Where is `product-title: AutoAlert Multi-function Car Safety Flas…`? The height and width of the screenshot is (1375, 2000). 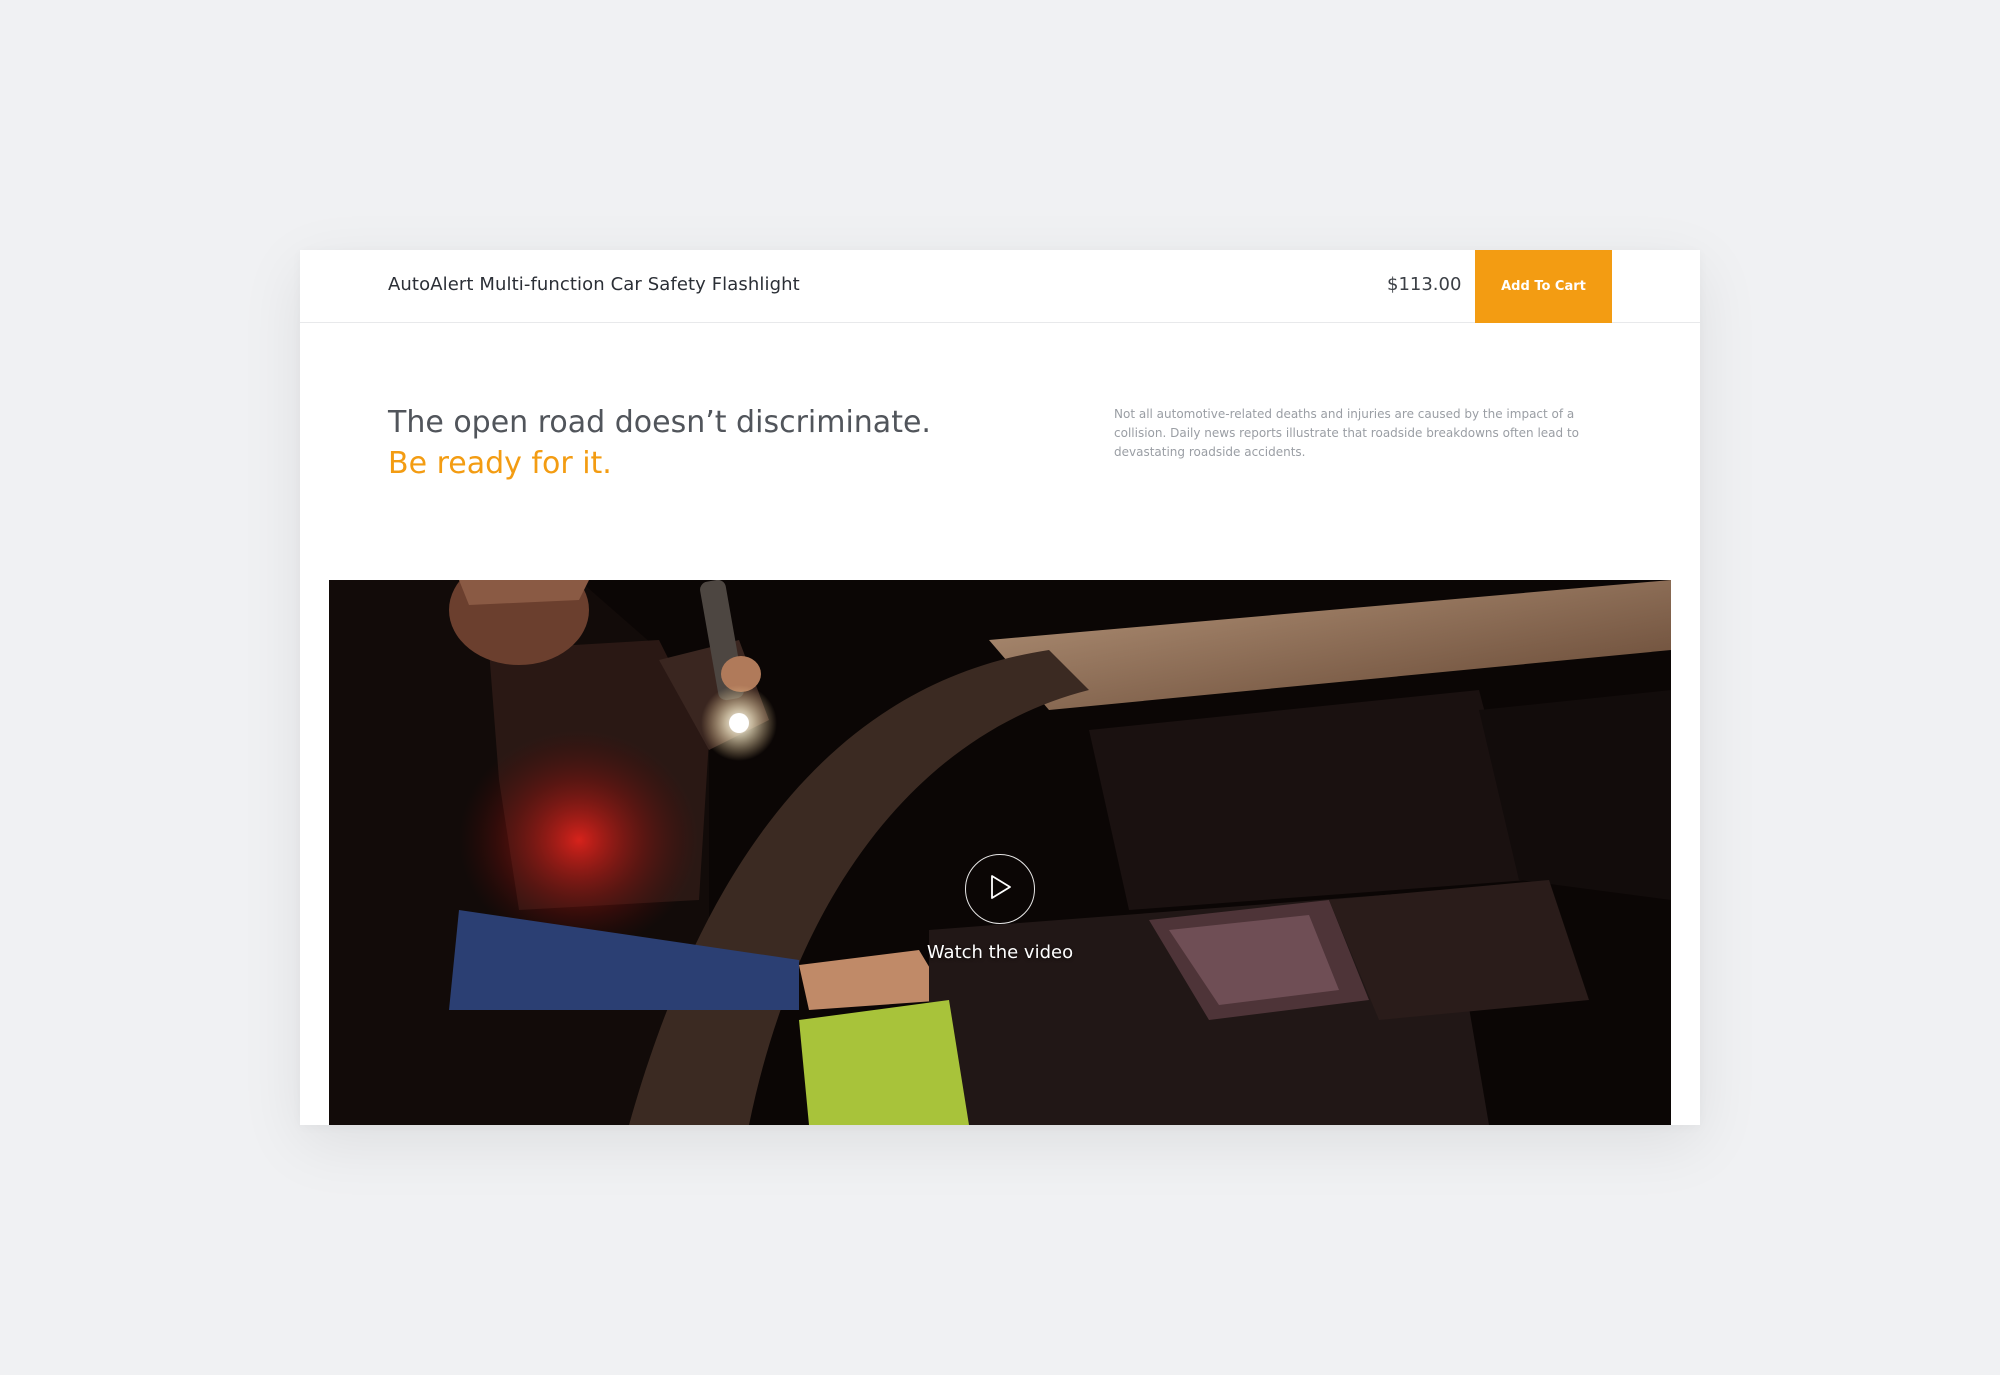 product-title: AutoAlert Multi-function Car Safety Flas… is located at coordinates (594, 284).